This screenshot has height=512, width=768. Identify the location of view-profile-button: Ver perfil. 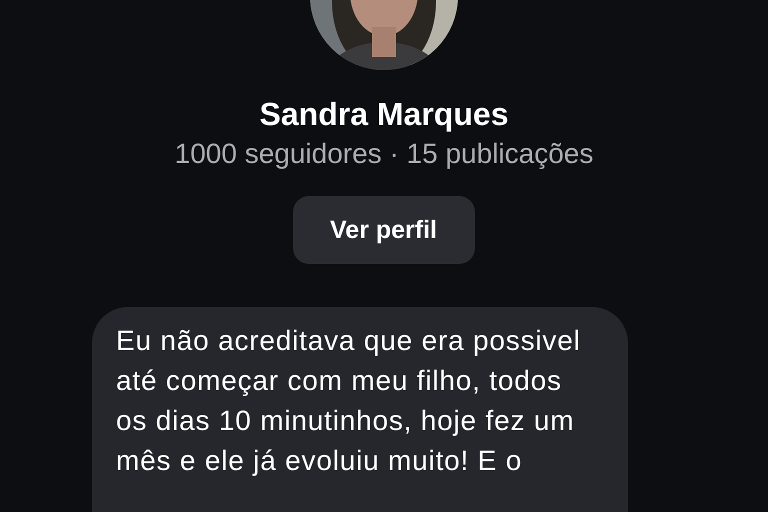
(383, 230).